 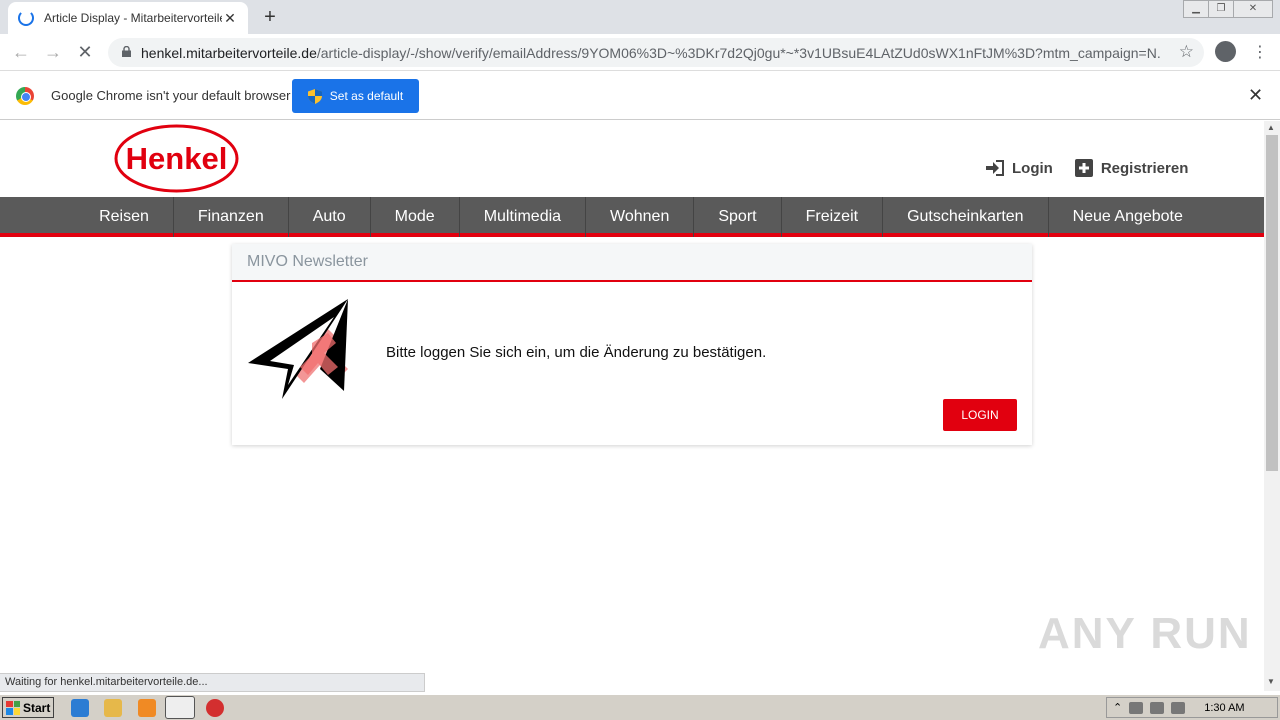 What do you see at coordinates (632, 263) in the screenshot?
I see `card-title: MIVO Newsletter` at bounding box center [632, 263].